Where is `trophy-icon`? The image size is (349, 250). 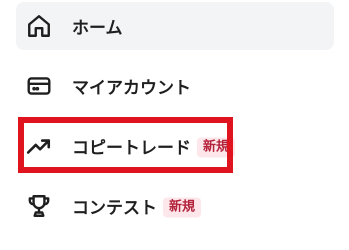
trophy-icon is located at coordinates (39, 206).